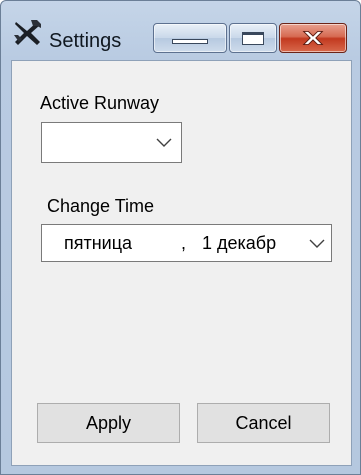 The height and width of the screenshot is (475, 361). Describe the element at coordinates (190, 38) in the screenshot. I see `minimize-button` at that location.